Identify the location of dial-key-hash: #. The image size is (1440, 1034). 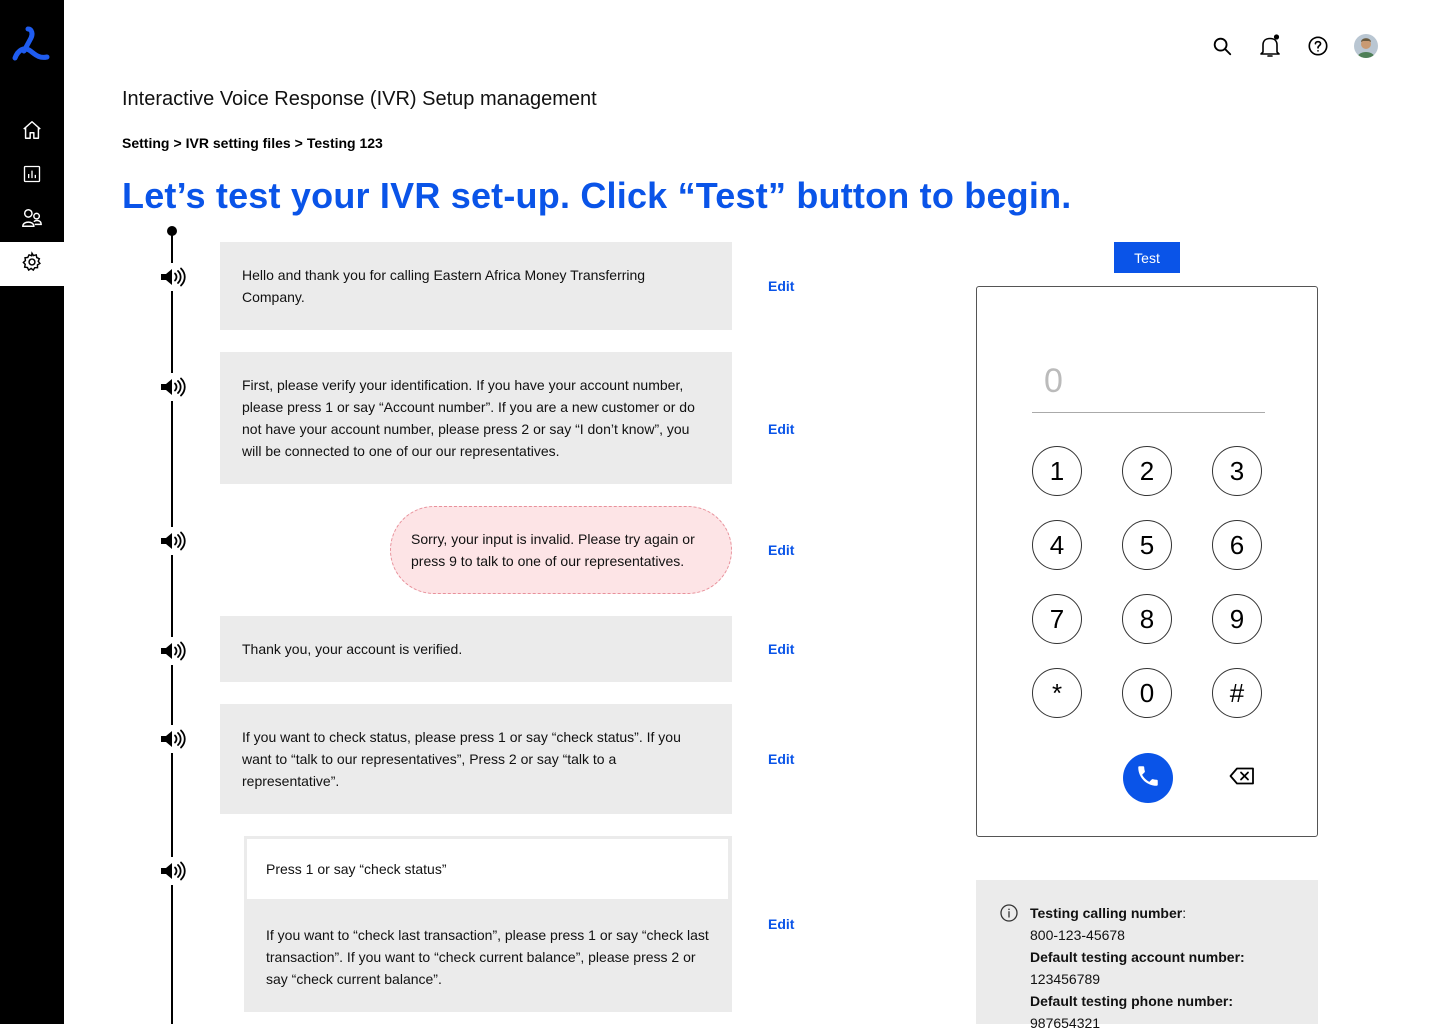
(1237, 693).